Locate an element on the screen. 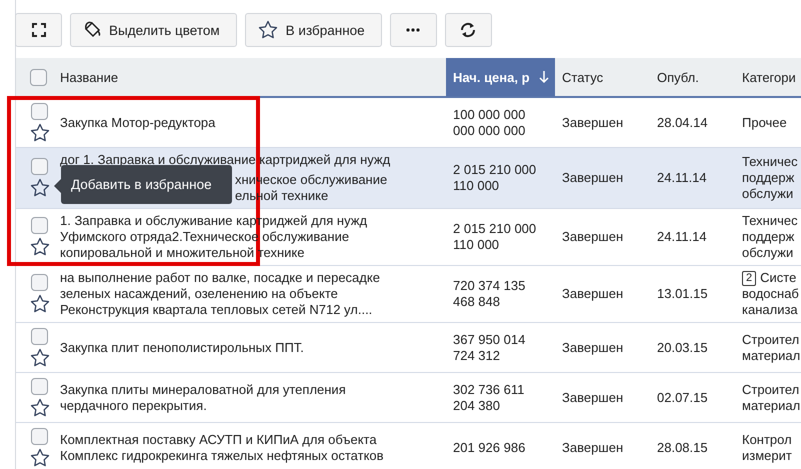  column-header: Название is located at coordinates (253, 77).